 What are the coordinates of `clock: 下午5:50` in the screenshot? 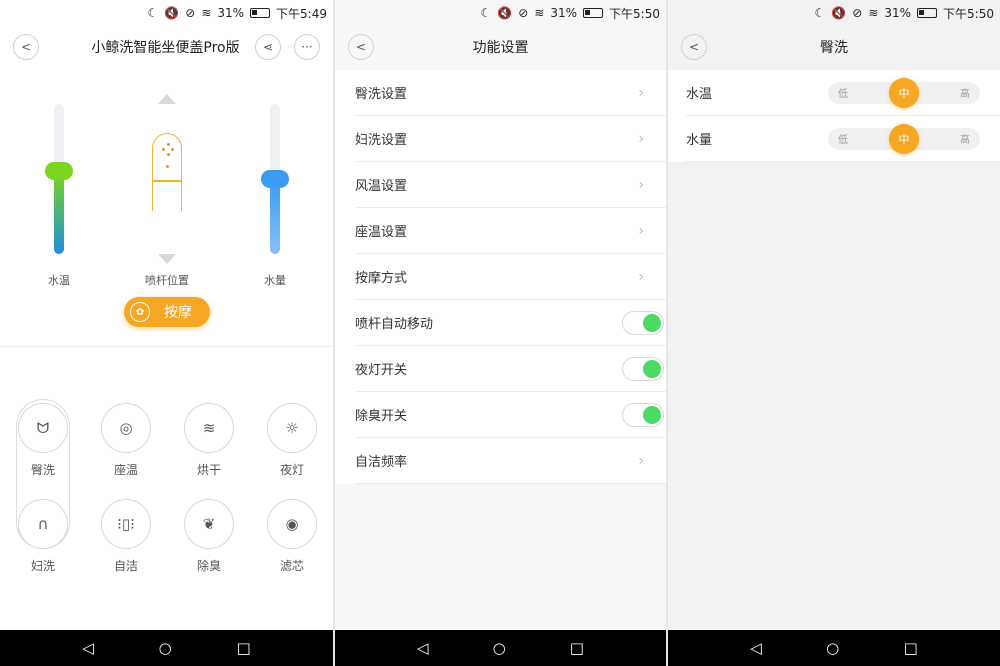 It's located at (968, 13).